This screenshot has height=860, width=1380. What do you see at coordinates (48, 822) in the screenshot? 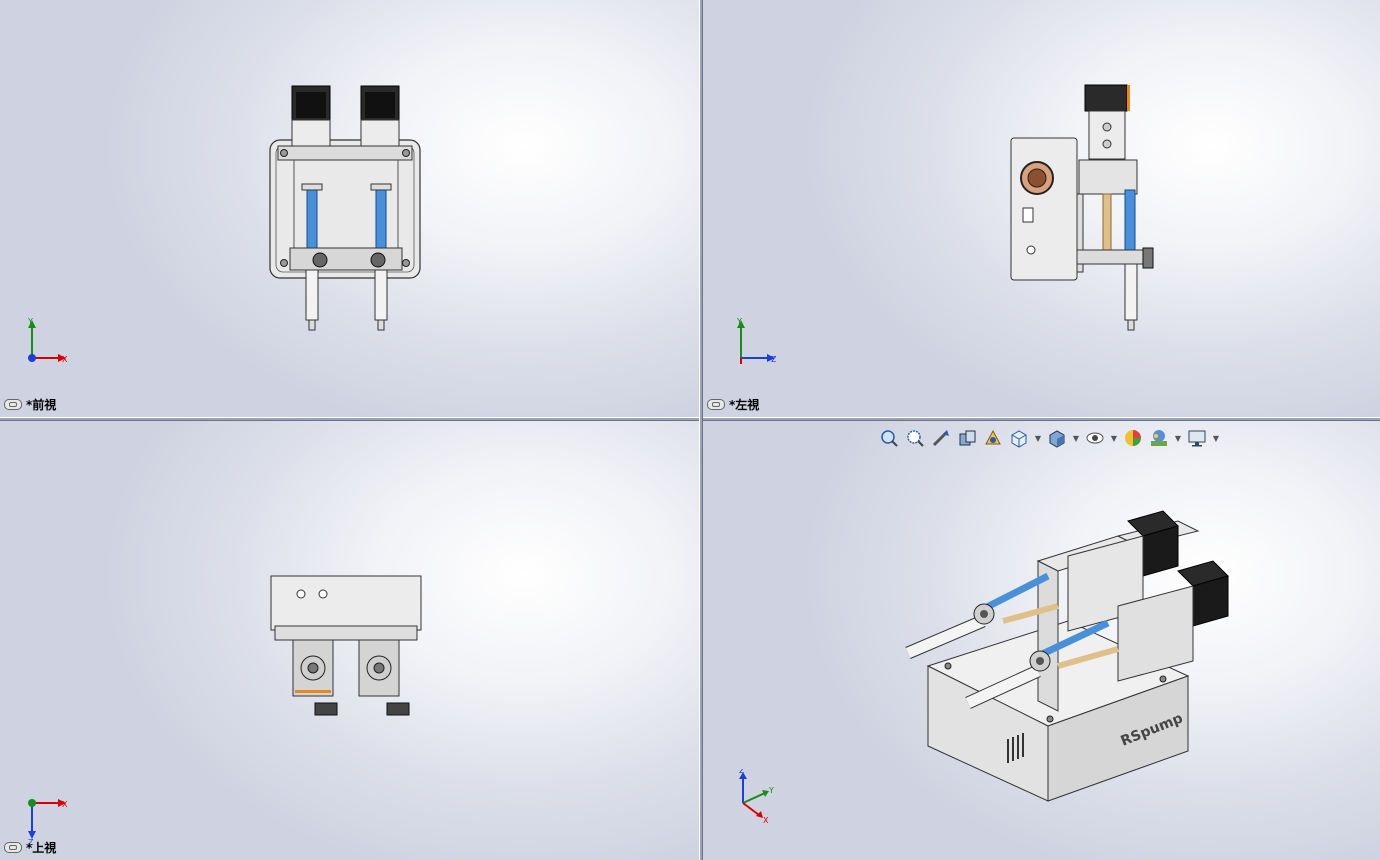
I see `coordinate-triad: X Z` at bounding box center [48, 822].